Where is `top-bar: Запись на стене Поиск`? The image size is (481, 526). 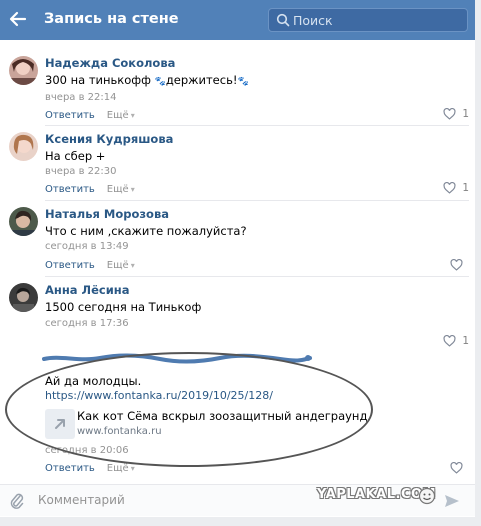 top-bar: Запись на стене Поиск is located at coordinates (237, 20).